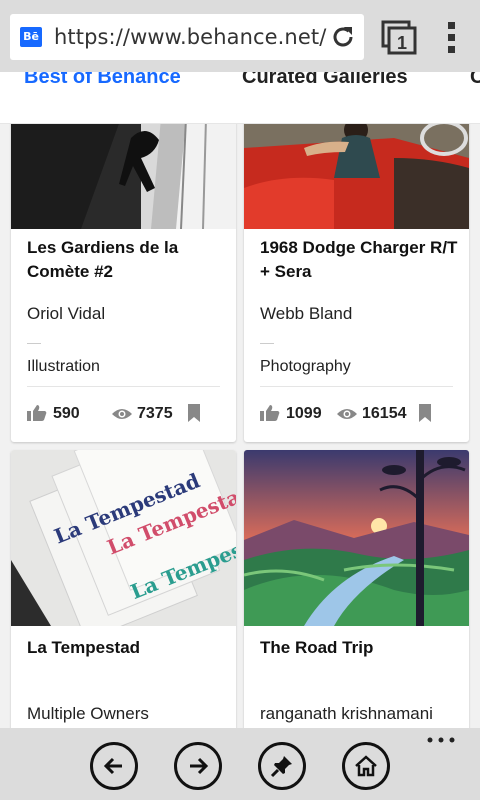 The height and width of the screenshot is (800, 480). I want to click on project-stats: 1099 16154, so click(356, 414).